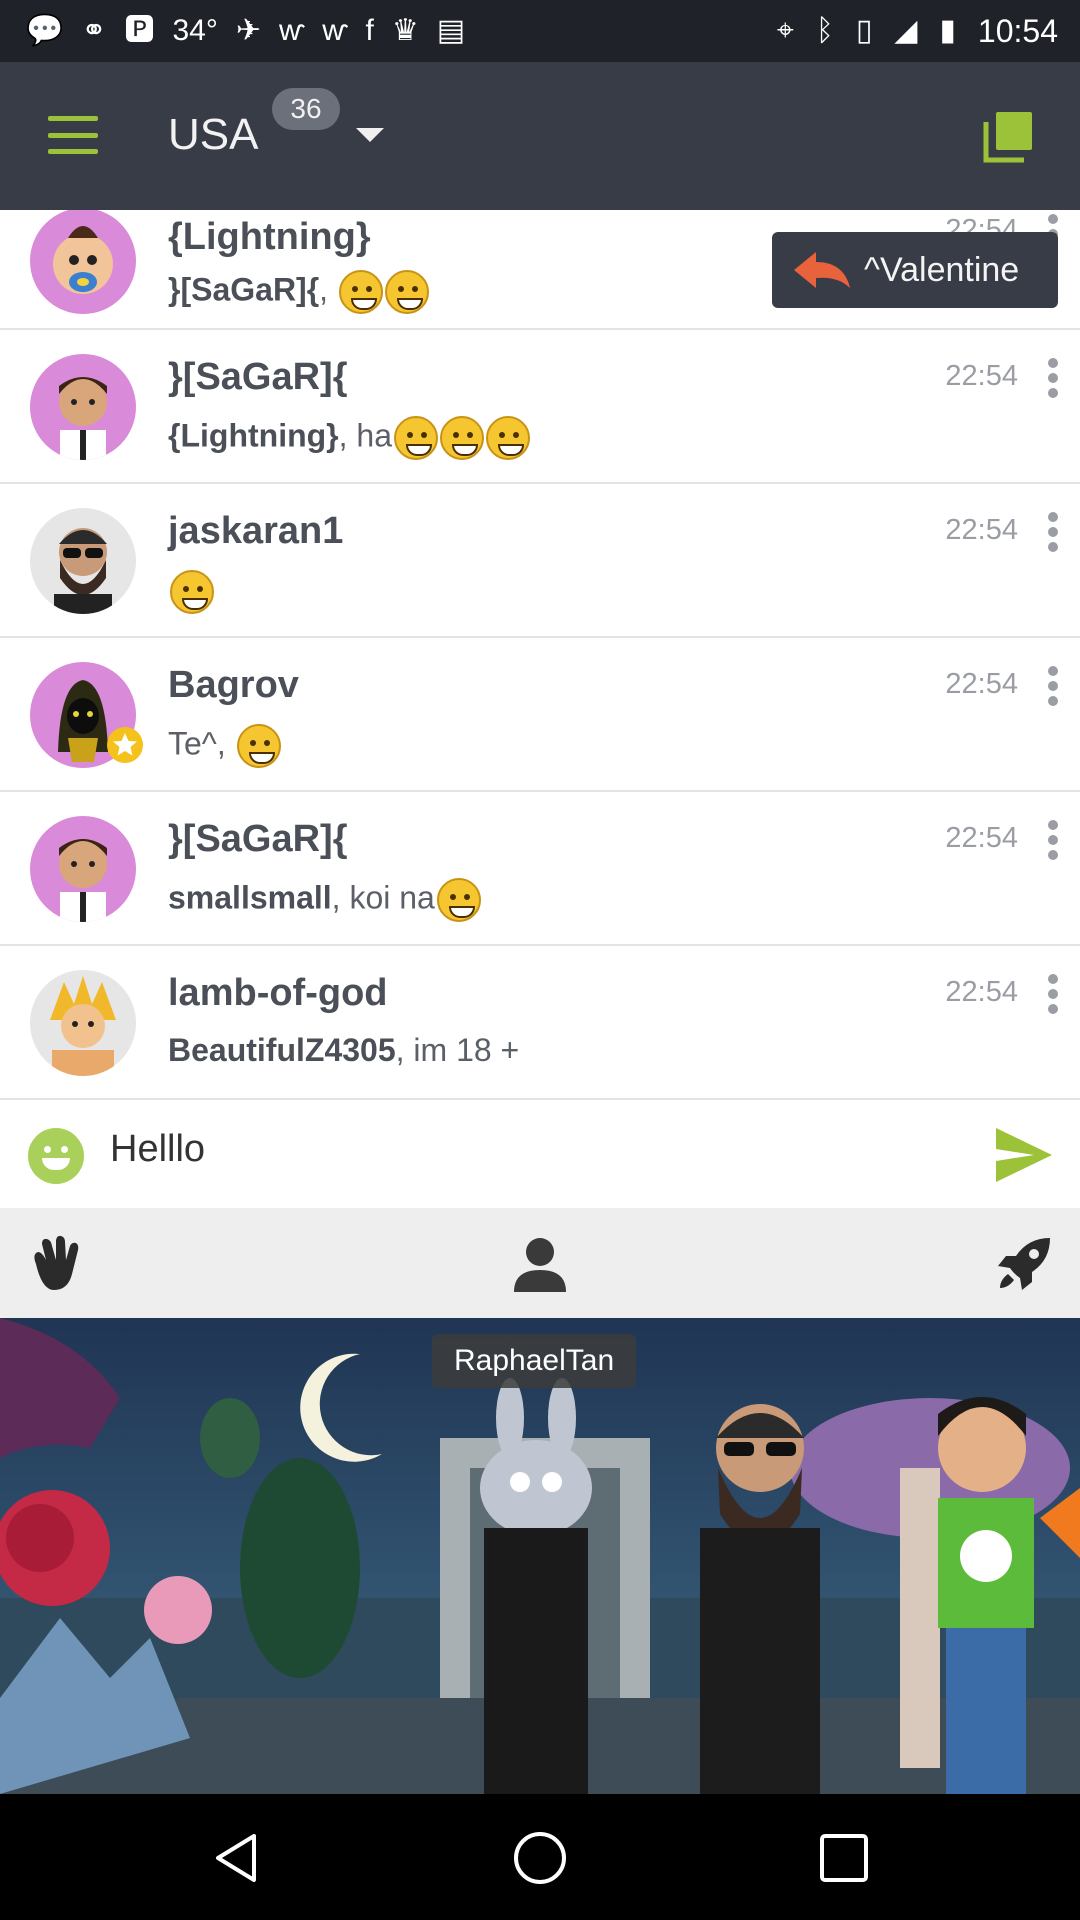  I want to click on sender-name: Bagrov, so click(233, 685).